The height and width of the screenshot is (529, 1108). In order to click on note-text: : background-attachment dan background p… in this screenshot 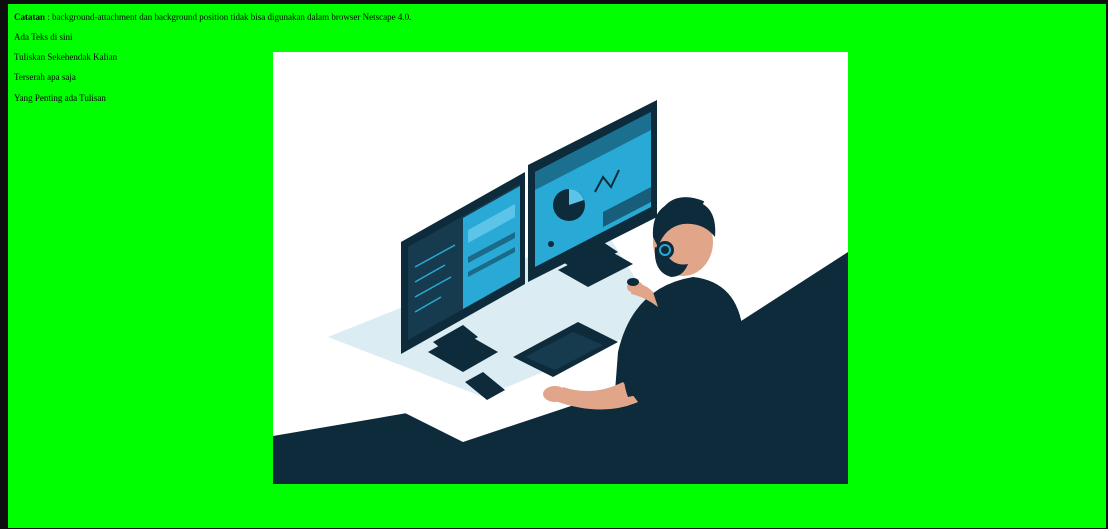, I will do `click(228, 17)`.